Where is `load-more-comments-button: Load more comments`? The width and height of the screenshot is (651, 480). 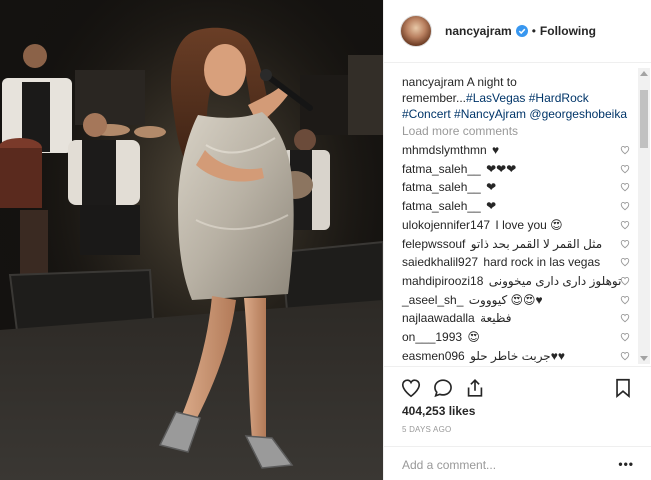
load-more-comments-button: Load more comments is located at coordinates (460, 131).